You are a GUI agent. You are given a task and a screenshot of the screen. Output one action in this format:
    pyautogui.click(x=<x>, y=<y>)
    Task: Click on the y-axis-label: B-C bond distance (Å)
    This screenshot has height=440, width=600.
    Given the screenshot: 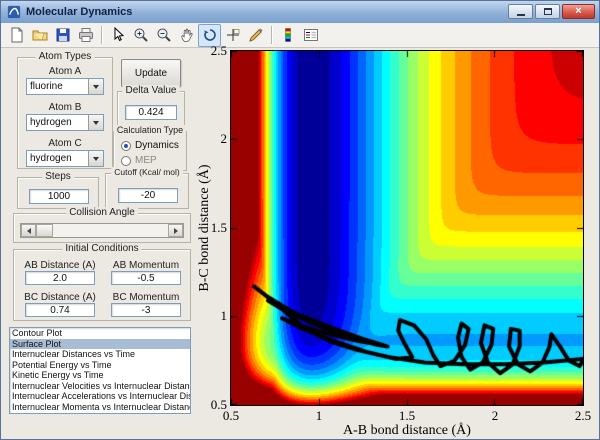 What is the action you would take?
    pyautogui.click(x=204, y=228)
    